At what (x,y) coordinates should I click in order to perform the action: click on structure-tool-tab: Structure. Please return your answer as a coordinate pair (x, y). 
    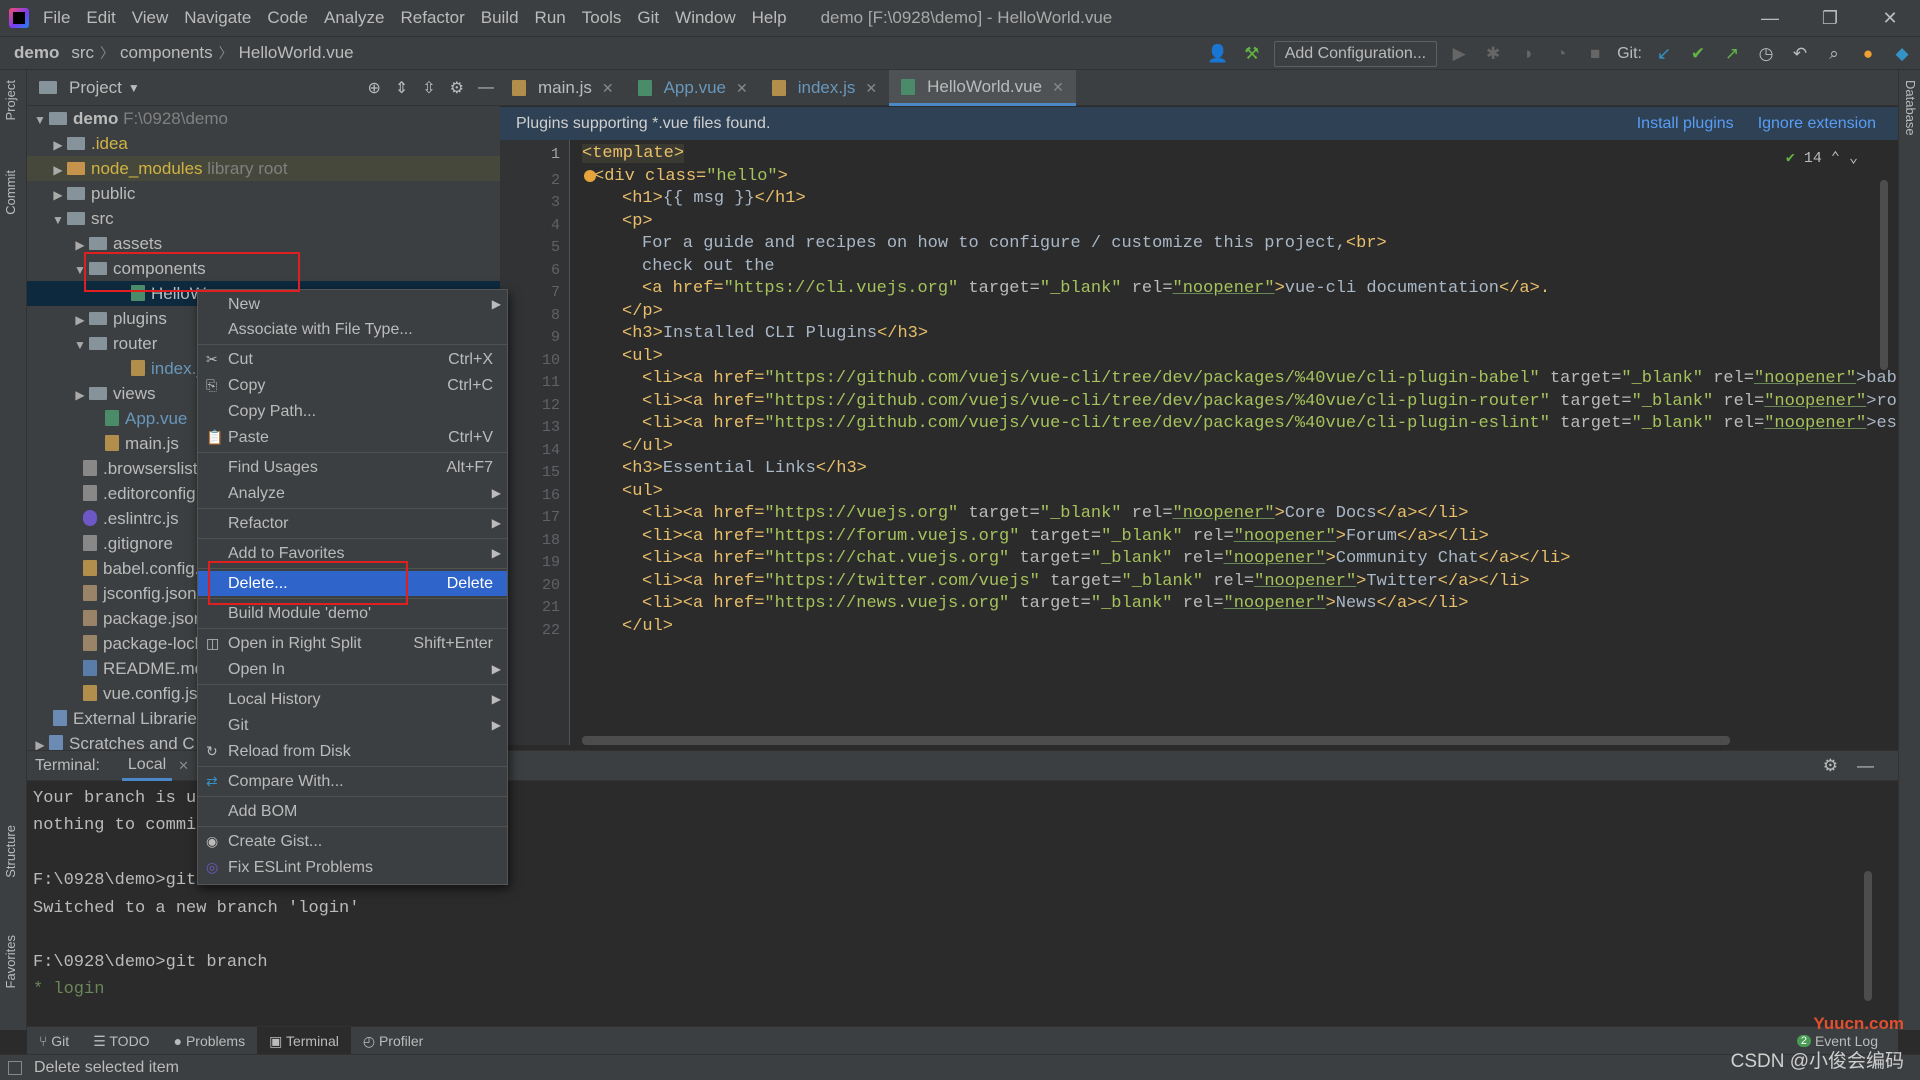
    Looking at the image, I should click on (10, 851).